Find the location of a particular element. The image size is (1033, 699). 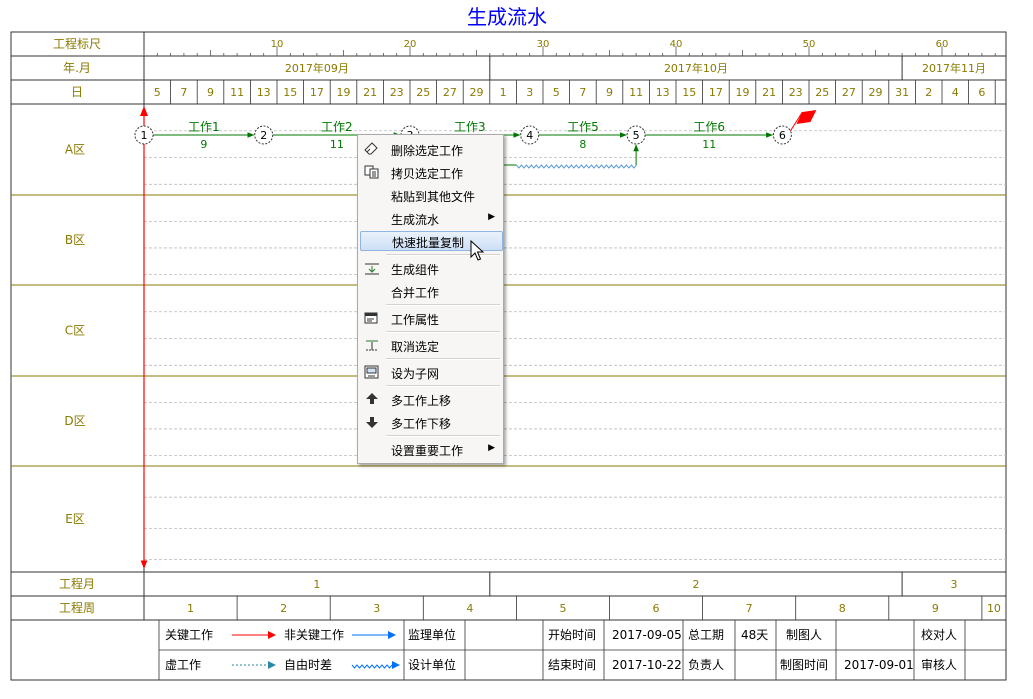

menu-item-7: 合并工作 is located at coordinates (430, 291).